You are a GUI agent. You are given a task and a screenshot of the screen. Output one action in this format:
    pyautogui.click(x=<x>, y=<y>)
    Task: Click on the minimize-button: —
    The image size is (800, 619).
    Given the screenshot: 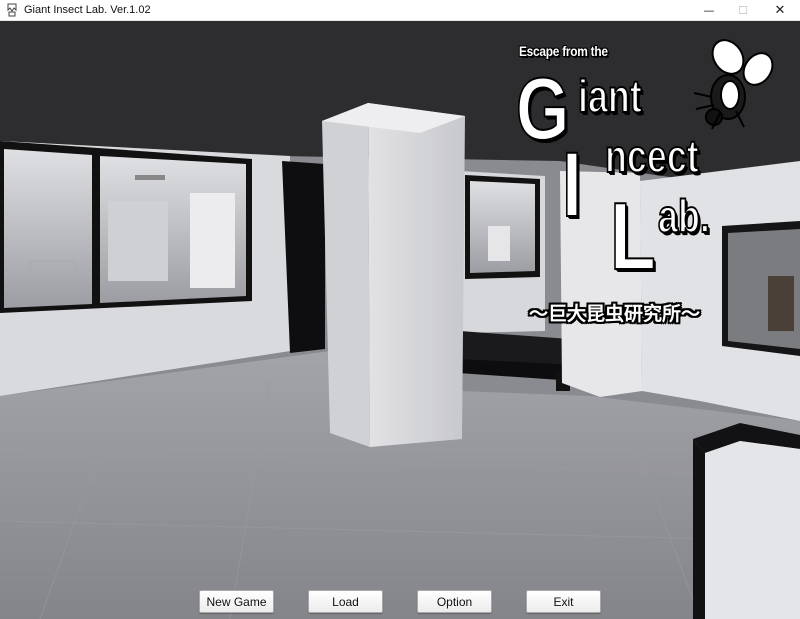 What is the action you would take?
    pyautogui.click(x=709, y=10)
    